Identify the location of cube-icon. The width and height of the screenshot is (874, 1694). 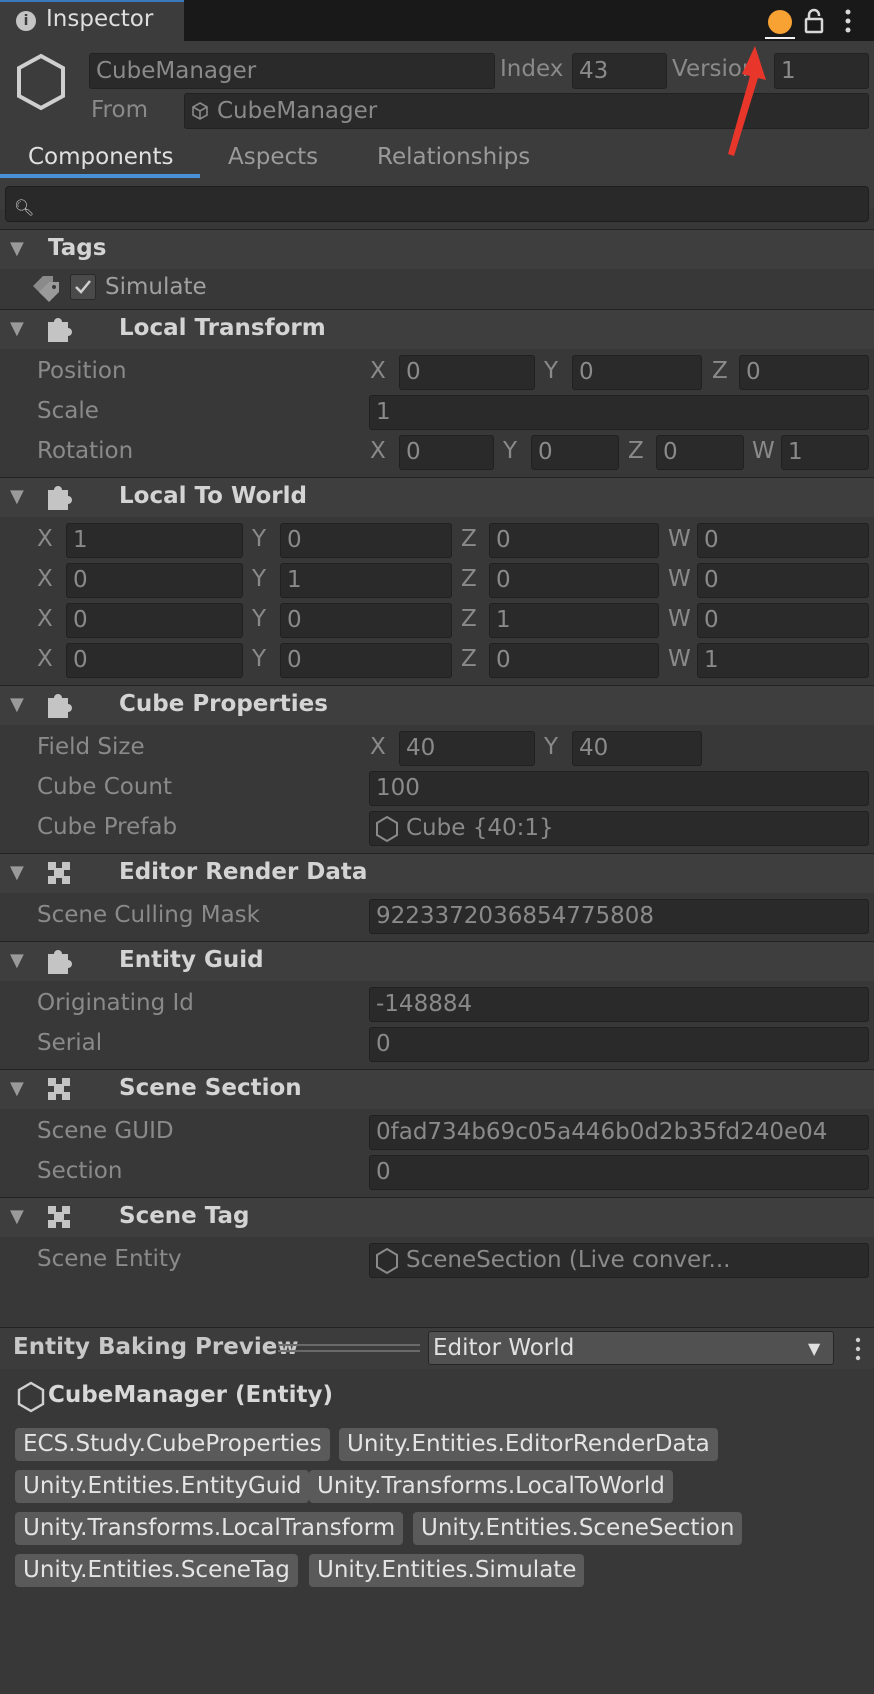
(200, 111).